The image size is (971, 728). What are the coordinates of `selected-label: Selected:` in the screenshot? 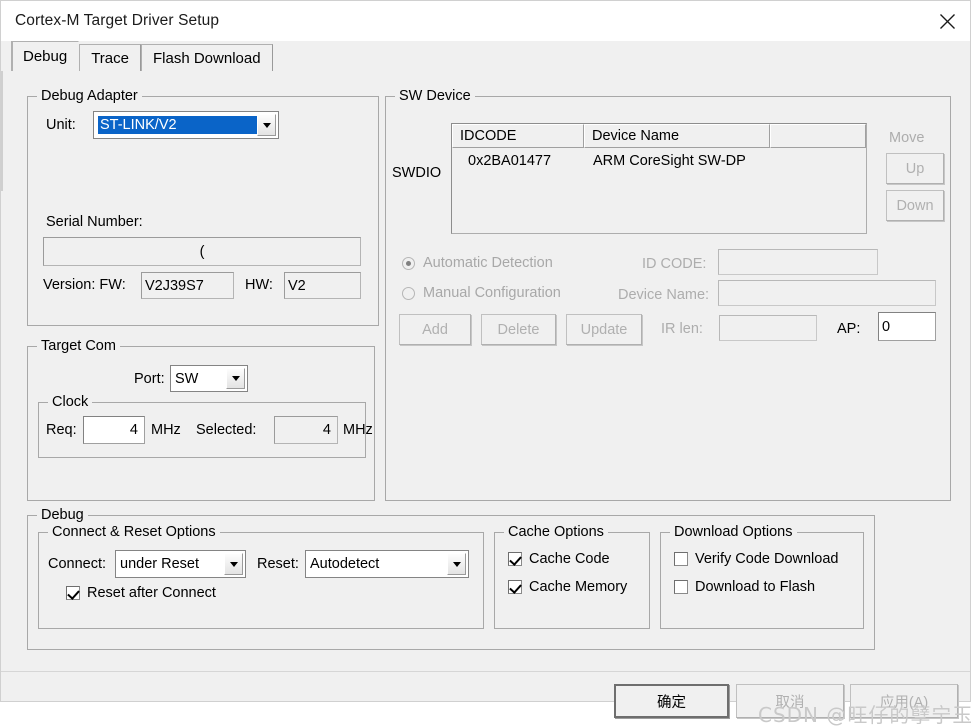 It's located at (226, 430).